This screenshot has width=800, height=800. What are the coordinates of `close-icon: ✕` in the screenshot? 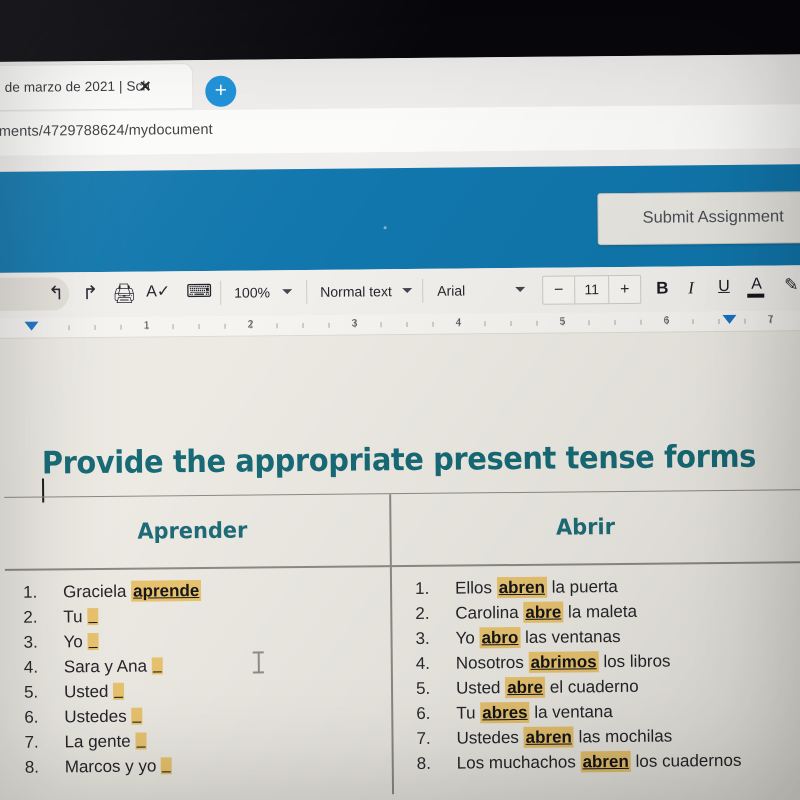 It's located at (145, 86).